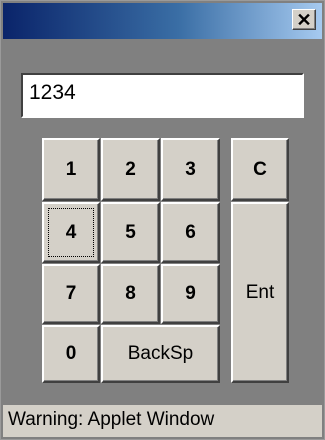 The height and width of the screenshot is (440, 325). Describe the element at coordinates (162, 21) in the screenshot. I see `title-bar: ✕` at that location.